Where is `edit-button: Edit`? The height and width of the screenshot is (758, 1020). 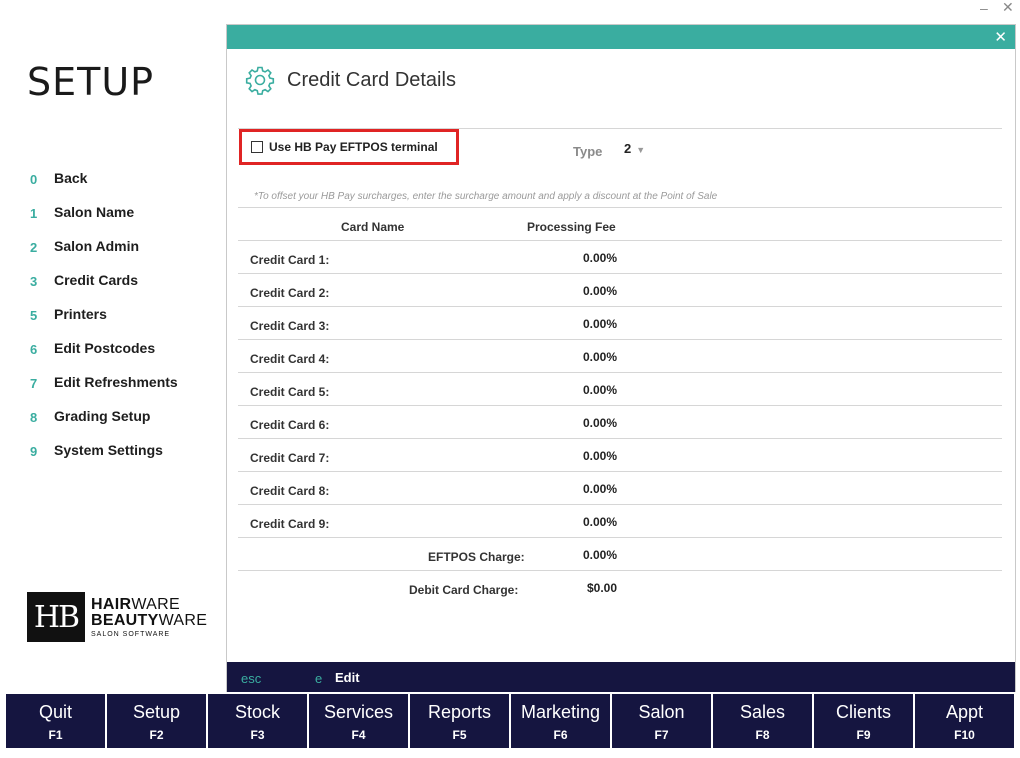
edit-button: Edit is located at coordinates (347, 677).